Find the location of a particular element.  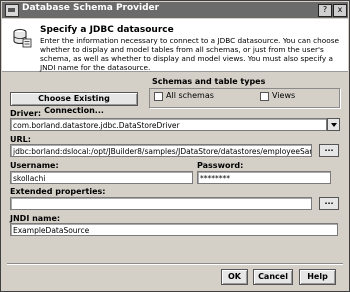

close-title-button: x is located at coordinates (340, 10).